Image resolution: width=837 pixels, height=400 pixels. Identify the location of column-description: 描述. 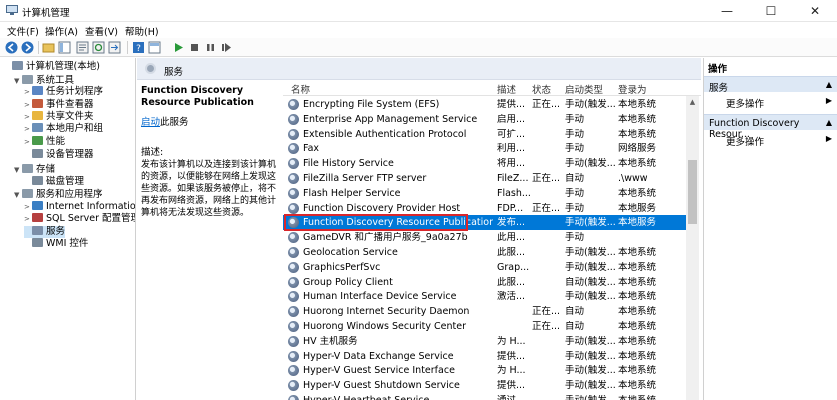
(506, 89).